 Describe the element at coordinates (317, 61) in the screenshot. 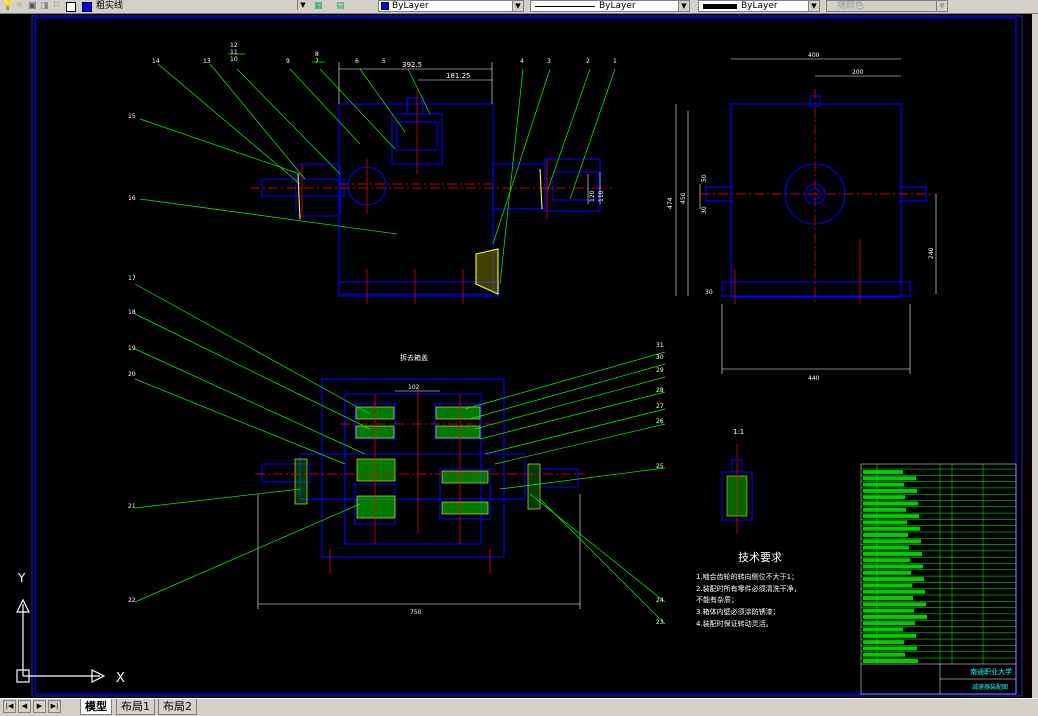

I see `svg-text: 7` at that location.